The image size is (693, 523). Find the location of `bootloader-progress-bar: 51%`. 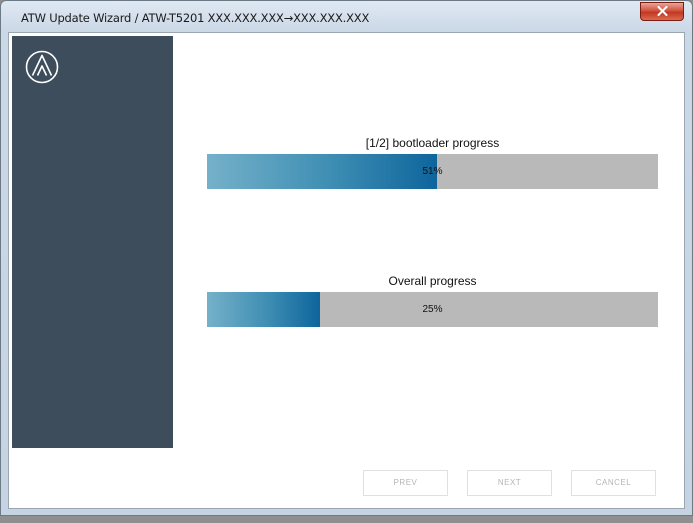

bootloader-progress-bar: 51% is located at coordinates (432, 171).